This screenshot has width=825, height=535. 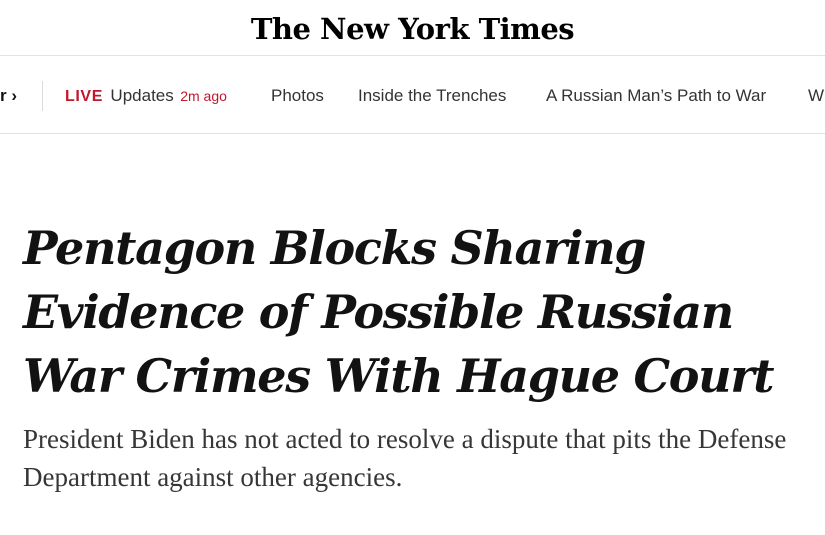 I want to click on subnav-item-inside-the-trenches: Inside the Trenches, so click(x=432, y=96).